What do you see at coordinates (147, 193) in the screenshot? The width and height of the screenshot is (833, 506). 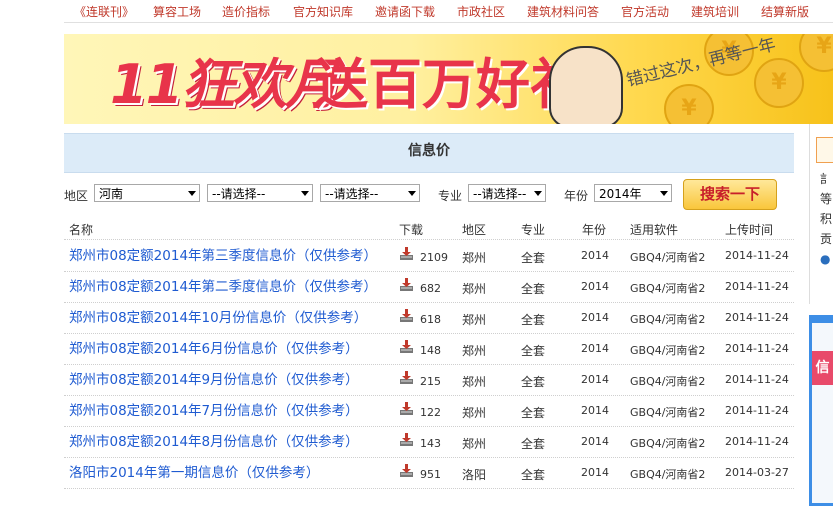 I see `region-select: 河南` at bounding box center [147, 193].